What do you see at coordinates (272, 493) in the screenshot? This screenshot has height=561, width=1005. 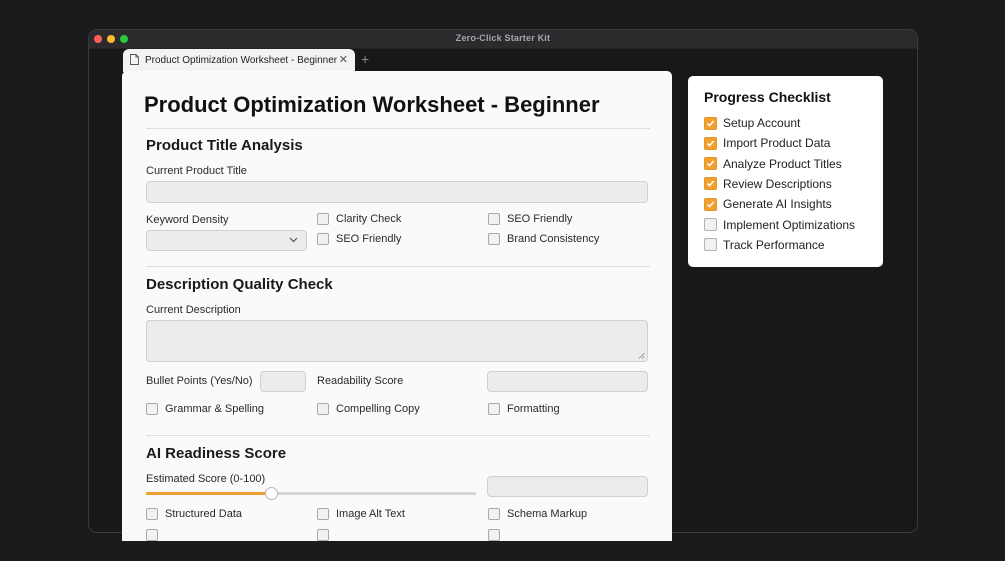 I see `slider-thumb` at bounding box center [272, 493].